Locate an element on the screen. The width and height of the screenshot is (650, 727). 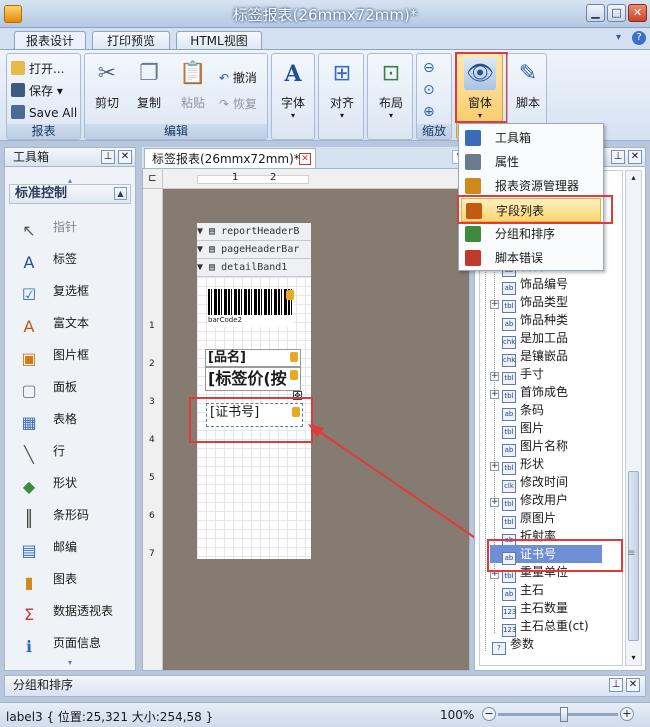
field-tree-item: + tbl 首饰成色 is located at coordinates (546, 393).